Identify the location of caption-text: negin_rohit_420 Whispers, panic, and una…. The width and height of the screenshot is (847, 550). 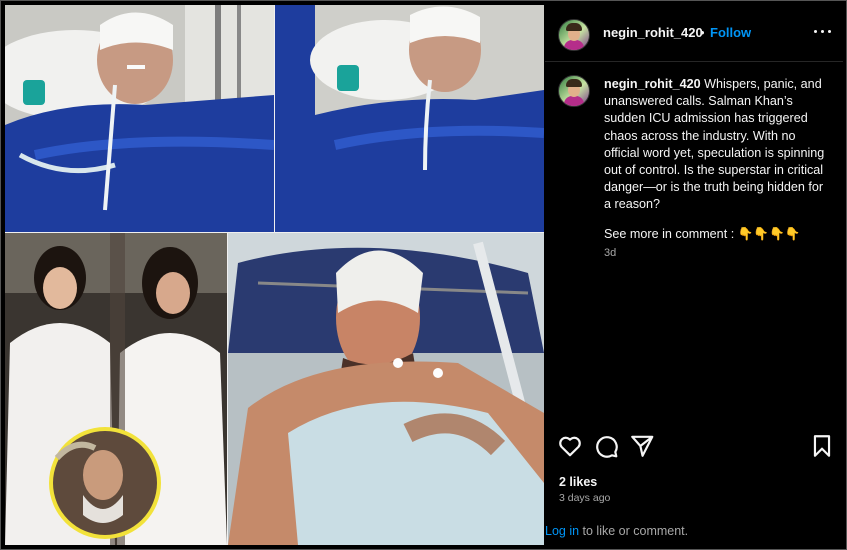
(716, 145).